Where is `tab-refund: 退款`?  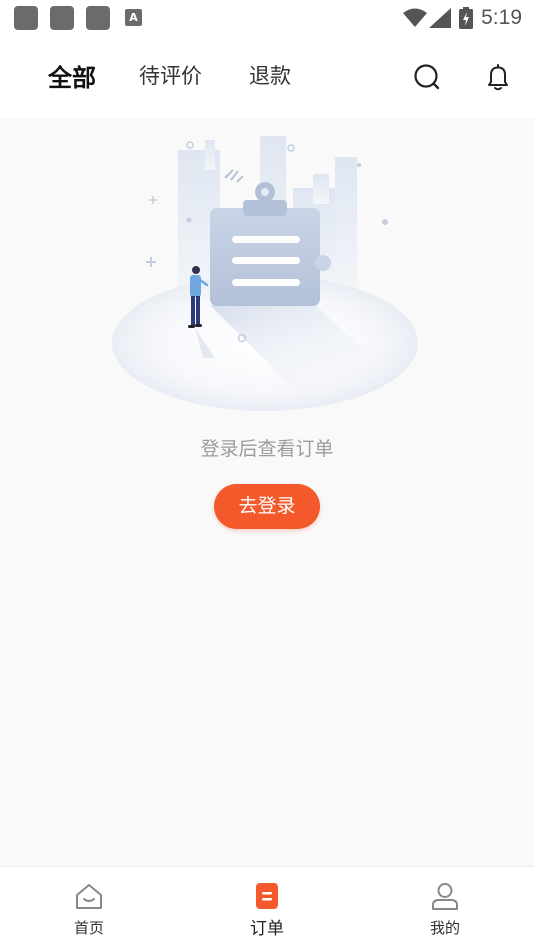 tab-refund: 退款 is located at coordinates (270, 75).